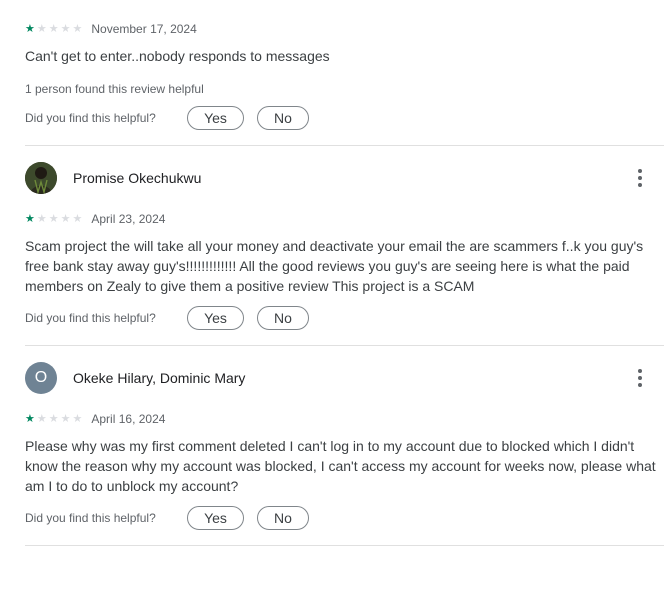 This screenshot has width=664, height=593. Describe the element at coordinates (144, 29) in the screenshot. I see `review-date: November 17, 2024` at that location.